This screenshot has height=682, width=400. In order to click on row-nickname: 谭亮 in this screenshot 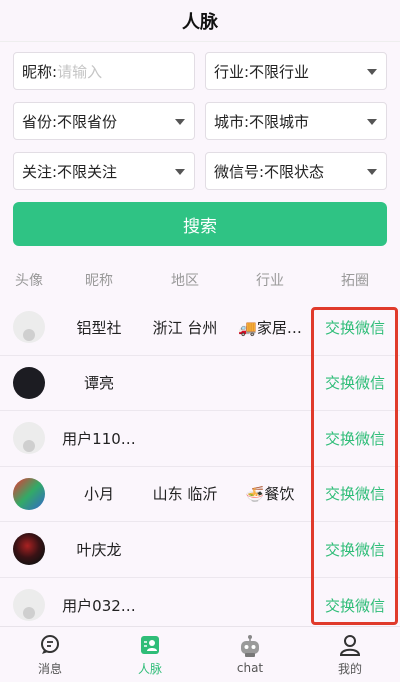, I will do `click(98, 383)`.